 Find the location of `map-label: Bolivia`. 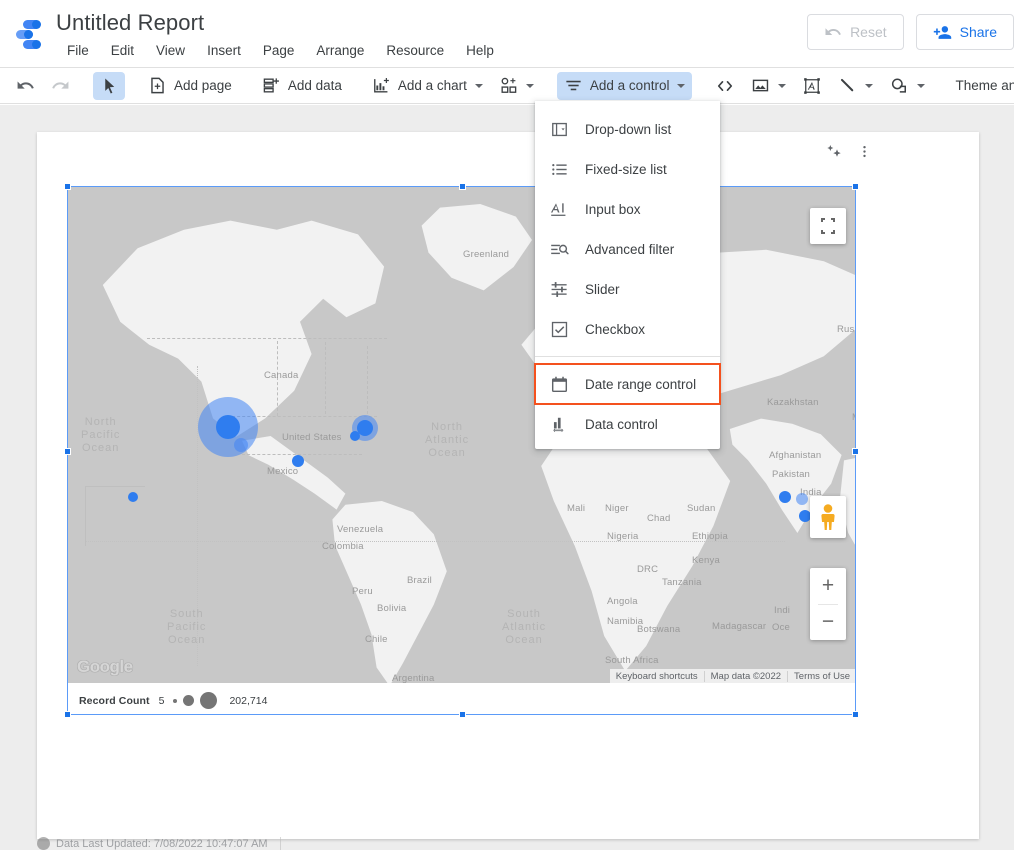

map-label: Bolivia is located at coordinates (392, 608).